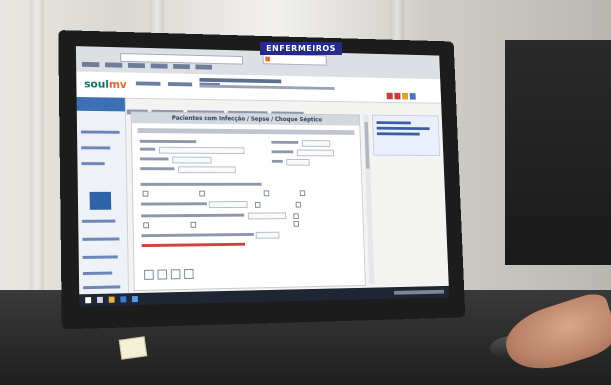 Image resolution: width=611 pixels, height=385 pixels. I want to click on second-monitor, so click(558, 152).